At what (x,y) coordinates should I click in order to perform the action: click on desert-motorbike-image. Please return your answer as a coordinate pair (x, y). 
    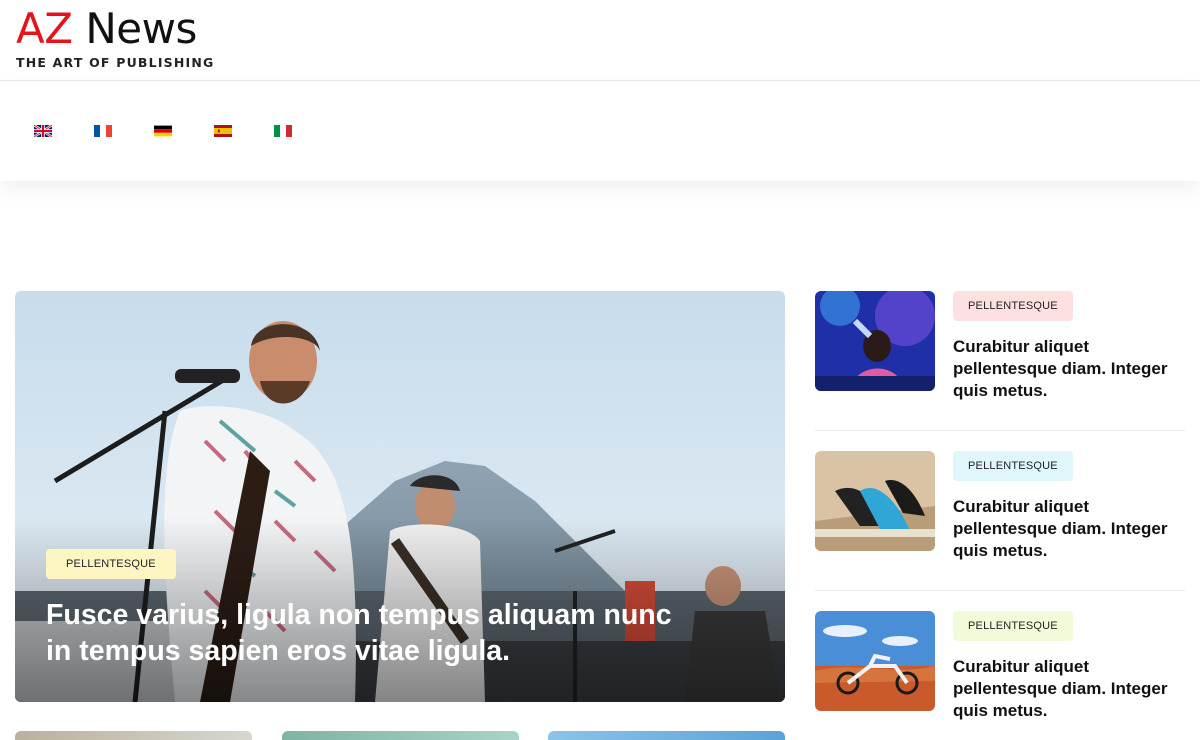
    Looking at the image, I should click on (875, 661).